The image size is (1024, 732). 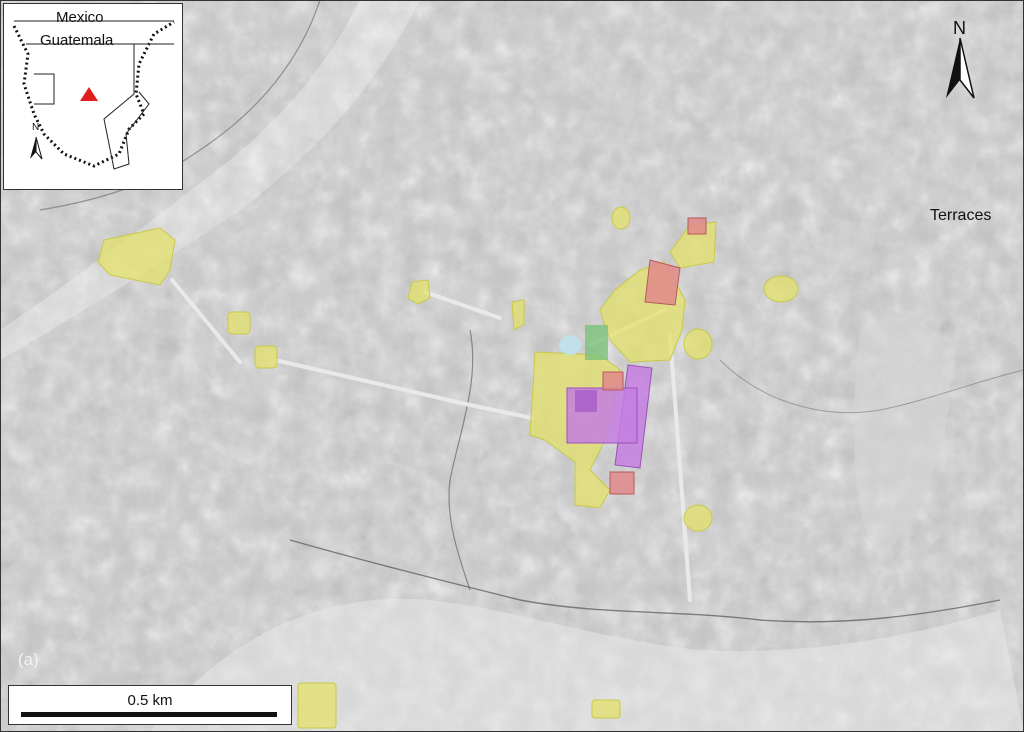 What do you see at coordinates (89, 94) in the screenshot?
I see `site-triangle-icon` at bounding box center [89, 94].